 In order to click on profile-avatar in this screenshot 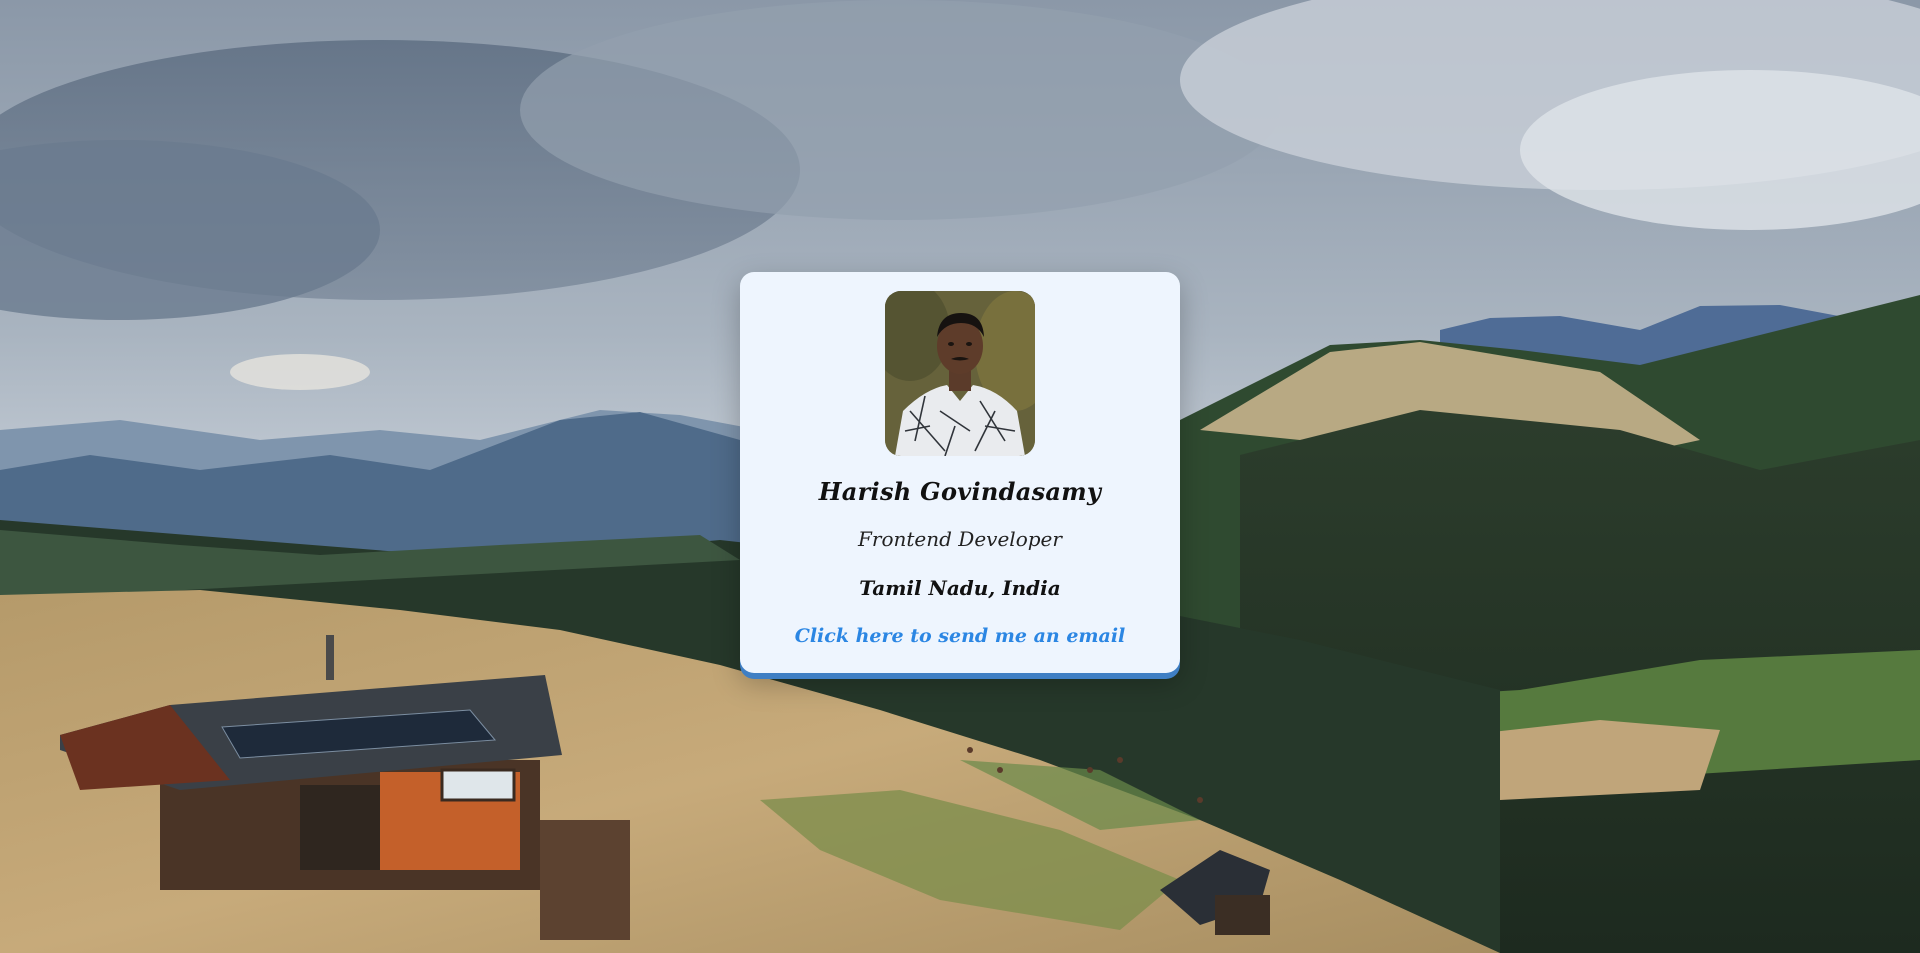, I will do `click(960, 373)`.